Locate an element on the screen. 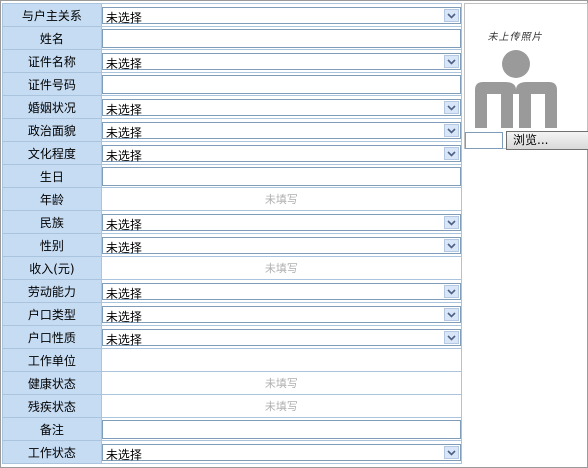 This screenshot has height=468, width=588. field-label: 收入(元) is located at coordinates (52, 268).